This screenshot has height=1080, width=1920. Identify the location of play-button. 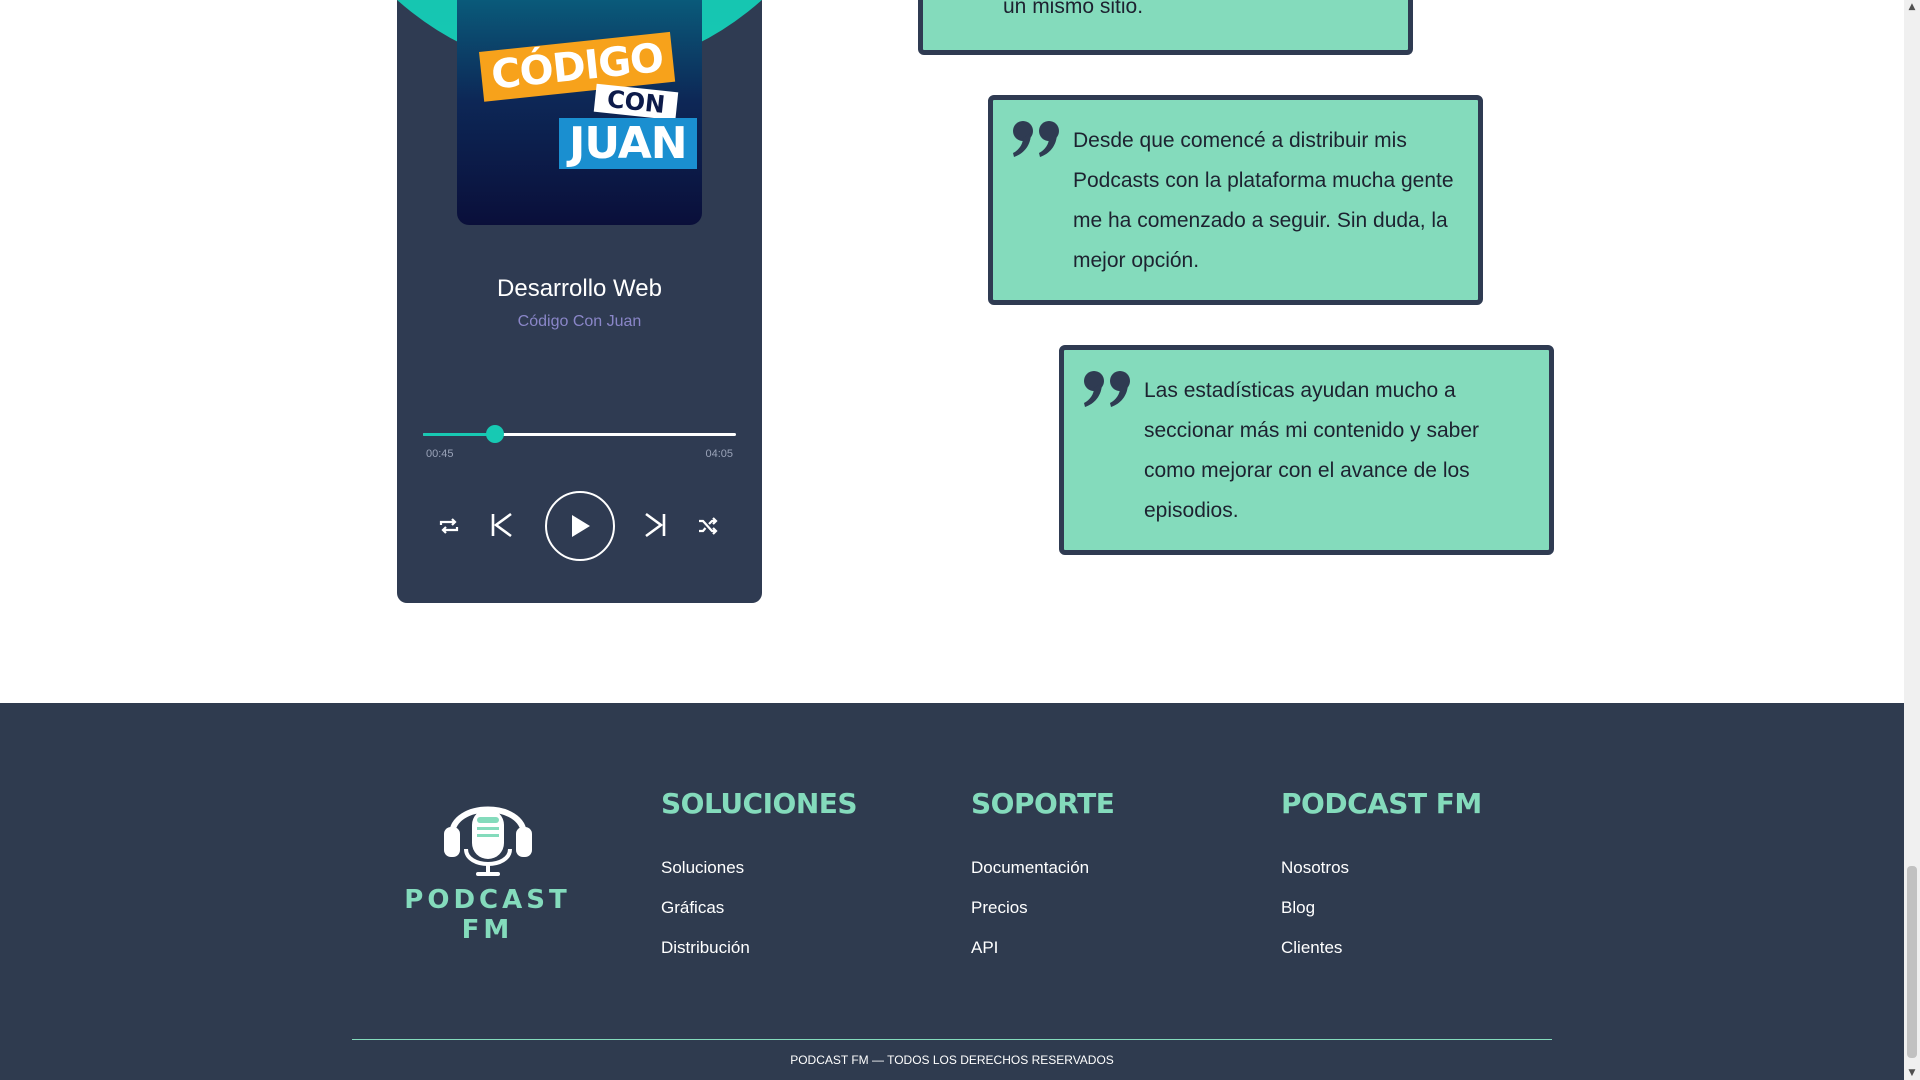
(580, 526).